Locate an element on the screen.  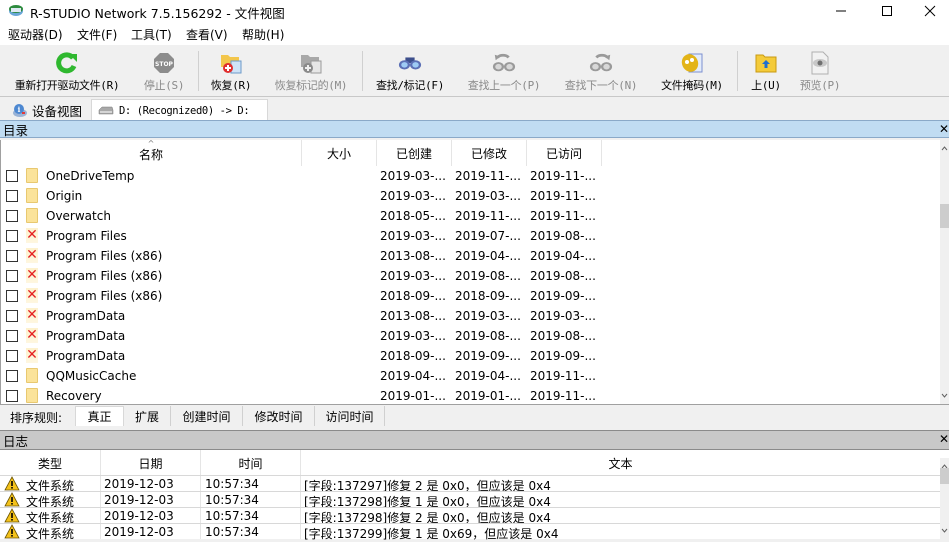
sort-tab-accessed: 访问时间 is located at coordinates (350, 416).